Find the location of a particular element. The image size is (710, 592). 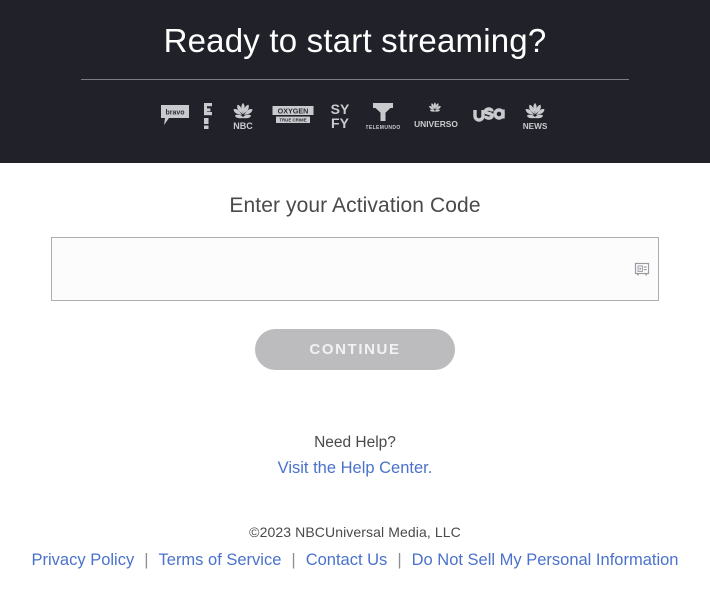

universo-logo-icon: UNIVERSO is located at coordinates (436, 116).